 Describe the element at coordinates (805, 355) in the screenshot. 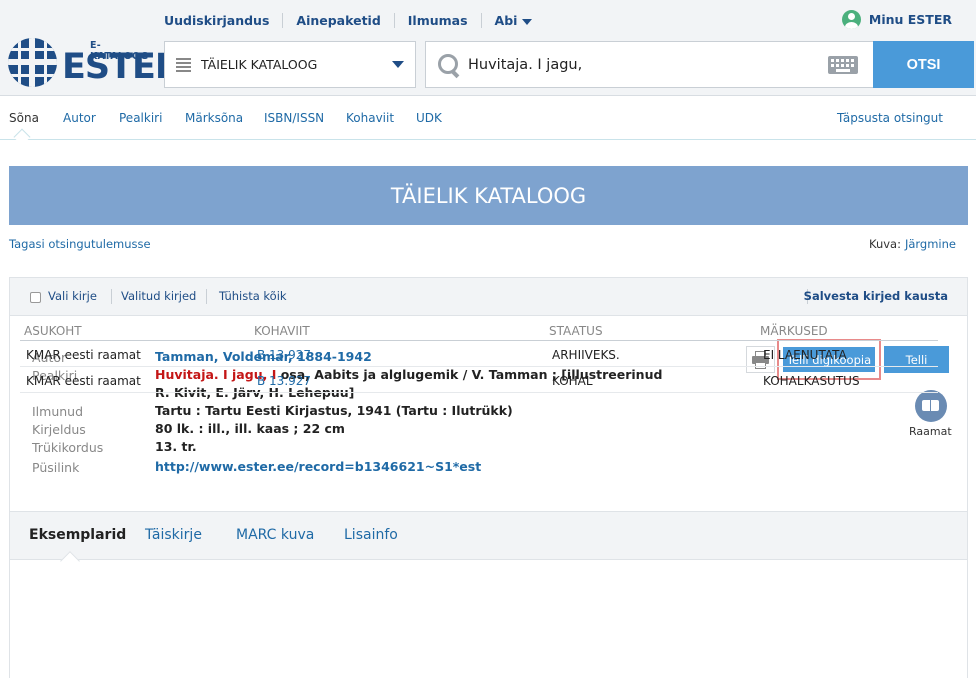

I see `row-notes: EI LAENUTATA` at that location.